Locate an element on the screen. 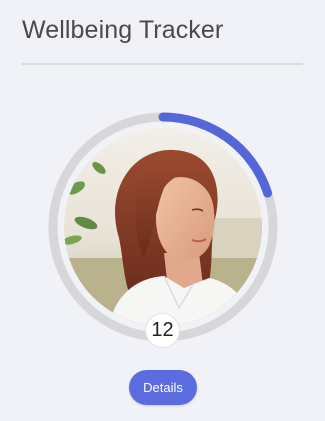 This screenshot has height=421, width=325. header: Wellbeing Tracker is located at coordinates (162, 32).